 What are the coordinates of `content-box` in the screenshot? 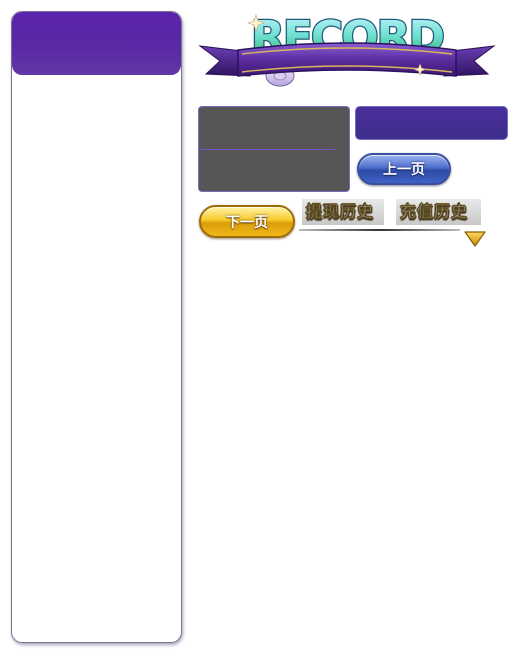 It's located at (274, 149).